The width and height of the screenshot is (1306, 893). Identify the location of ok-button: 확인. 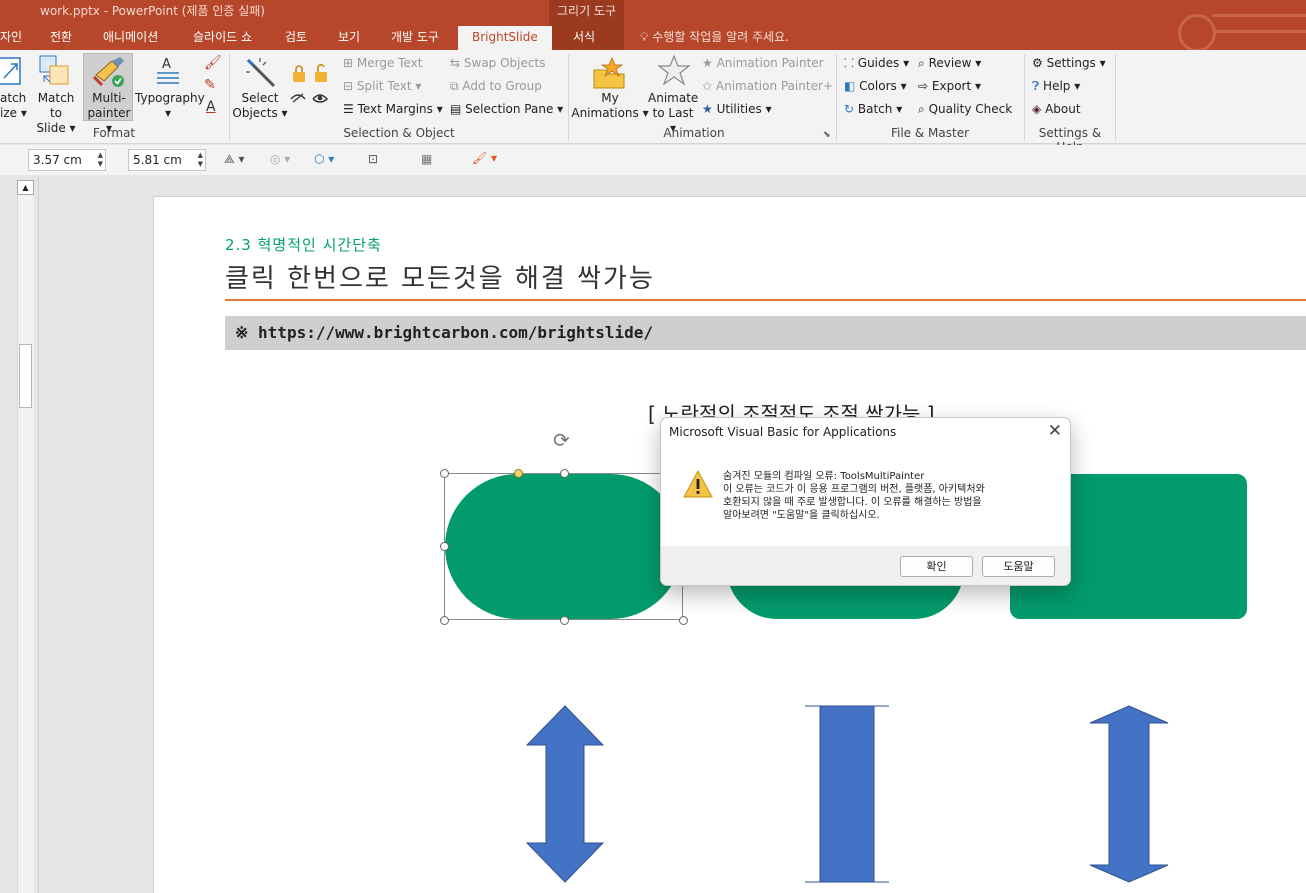
(936, 566).